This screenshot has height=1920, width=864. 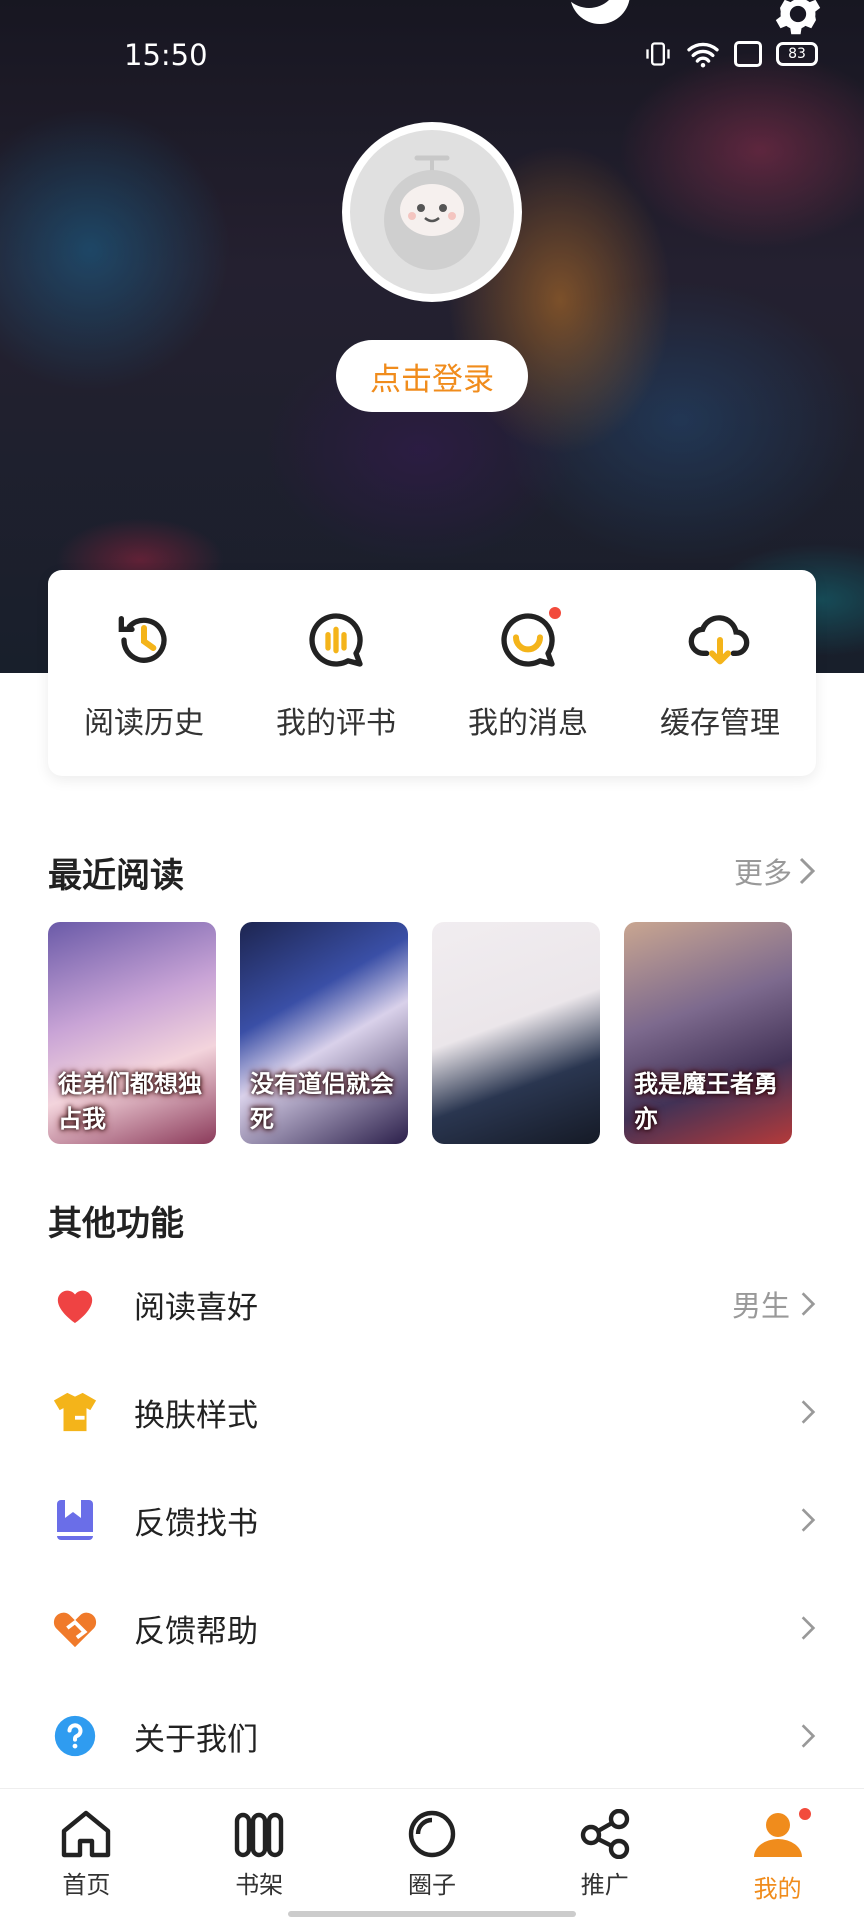 I want to click on cloud-download-icon, so click(x=719, y=640).